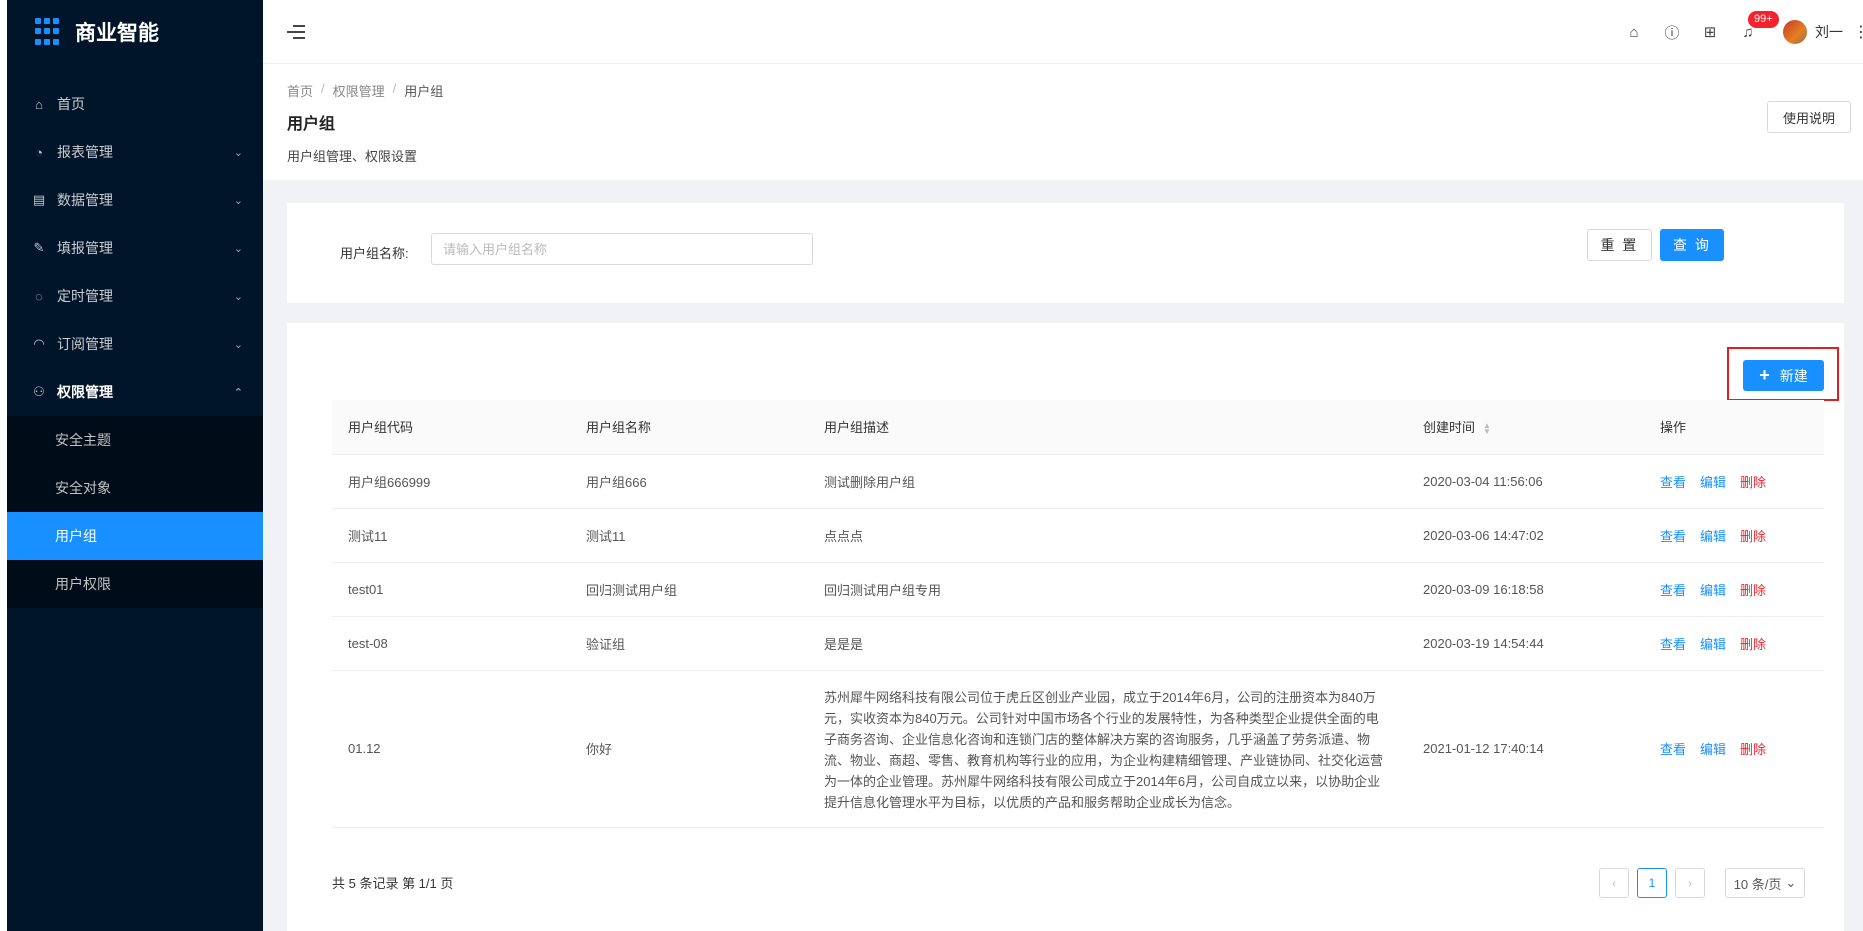 The width and height of the screenshot is (1863, 931). Describe the element at coordinates (85, 152) in the screenshot. I see `sidebar-item-label: 报表管理` at that location.